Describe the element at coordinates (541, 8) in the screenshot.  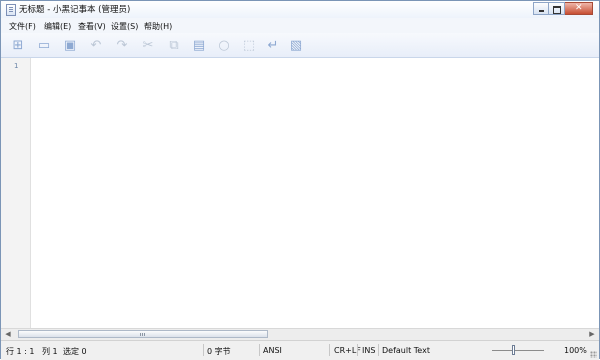
I see `minimize-button` at that location.